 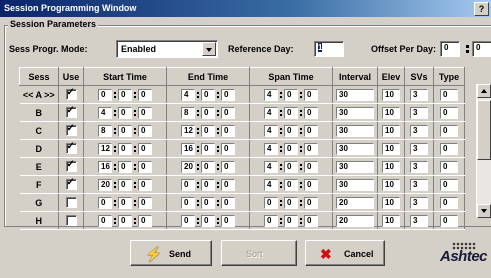 I want to click on session-label: D, so click(x=39, y=148).